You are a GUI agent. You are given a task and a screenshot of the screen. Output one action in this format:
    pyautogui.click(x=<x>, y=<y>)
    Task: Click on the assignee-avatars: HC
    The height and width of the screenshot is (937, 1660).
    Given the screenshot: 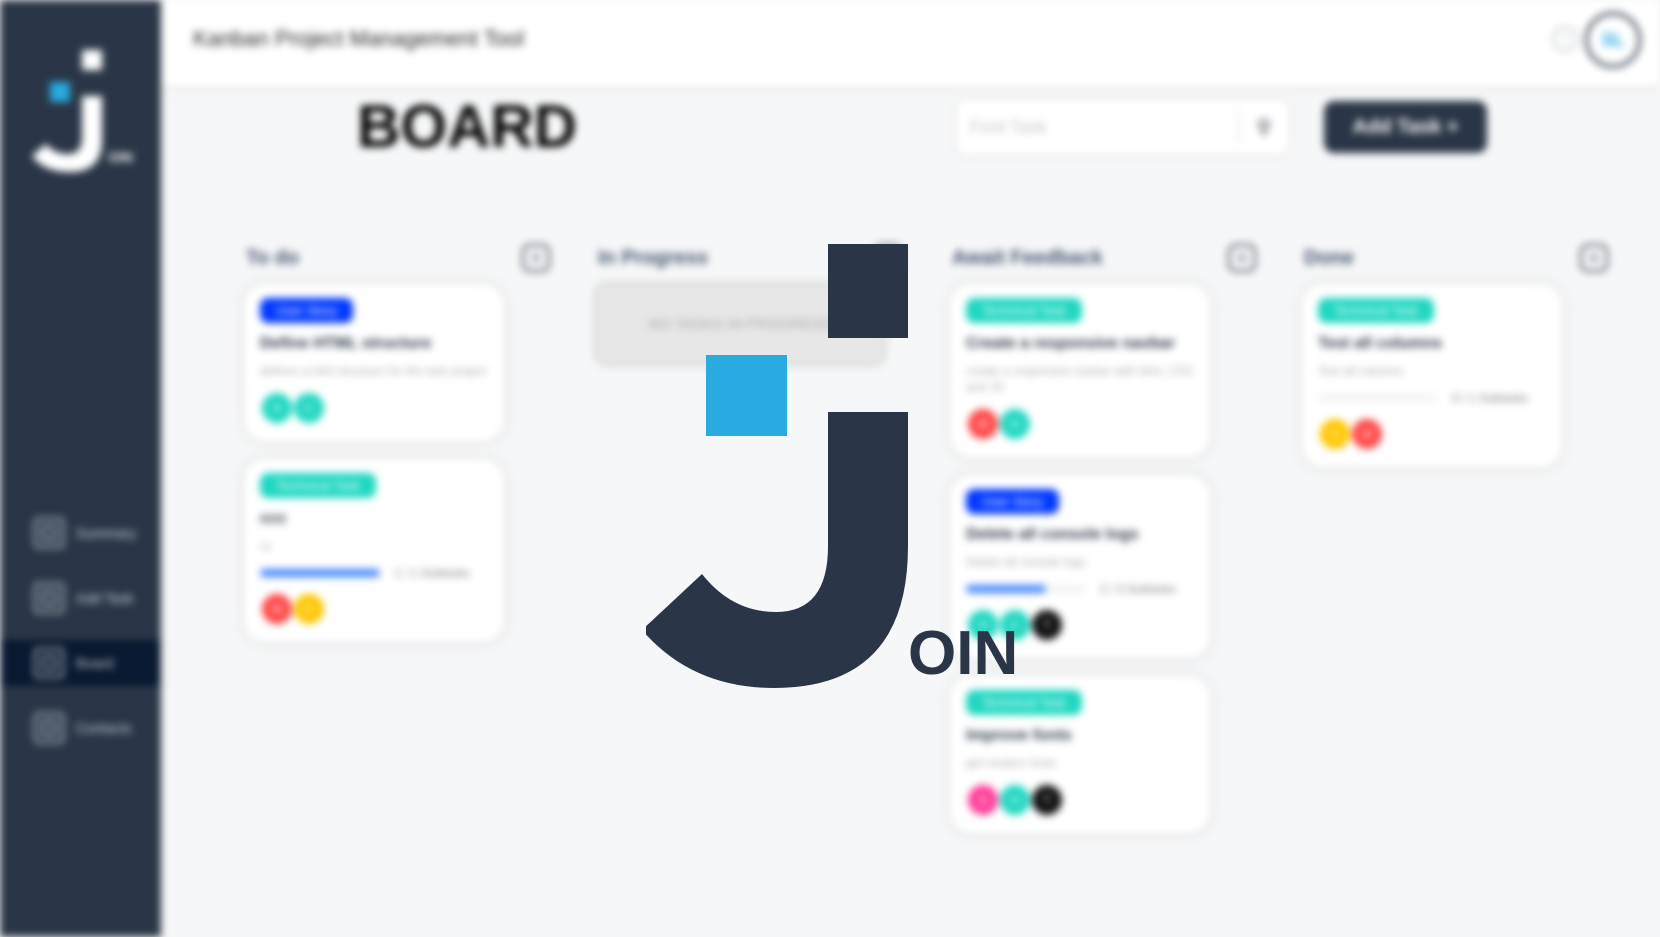 What is the action you would take?
    pyautogui.click(x=374, y=408)
    